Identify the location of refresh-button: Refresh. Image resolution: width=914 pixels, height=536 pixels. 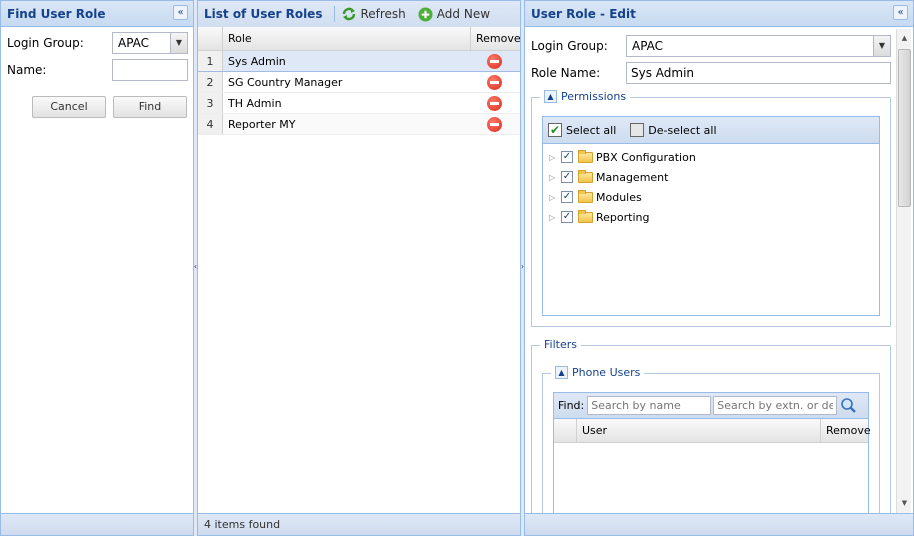
(373, 14).